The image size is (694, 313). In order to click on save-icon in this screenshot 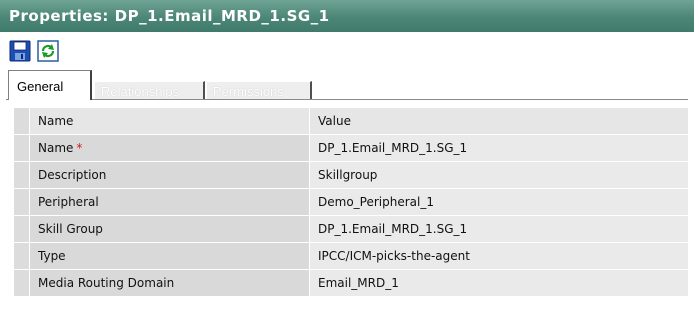, I will do `click(20, 51)`.